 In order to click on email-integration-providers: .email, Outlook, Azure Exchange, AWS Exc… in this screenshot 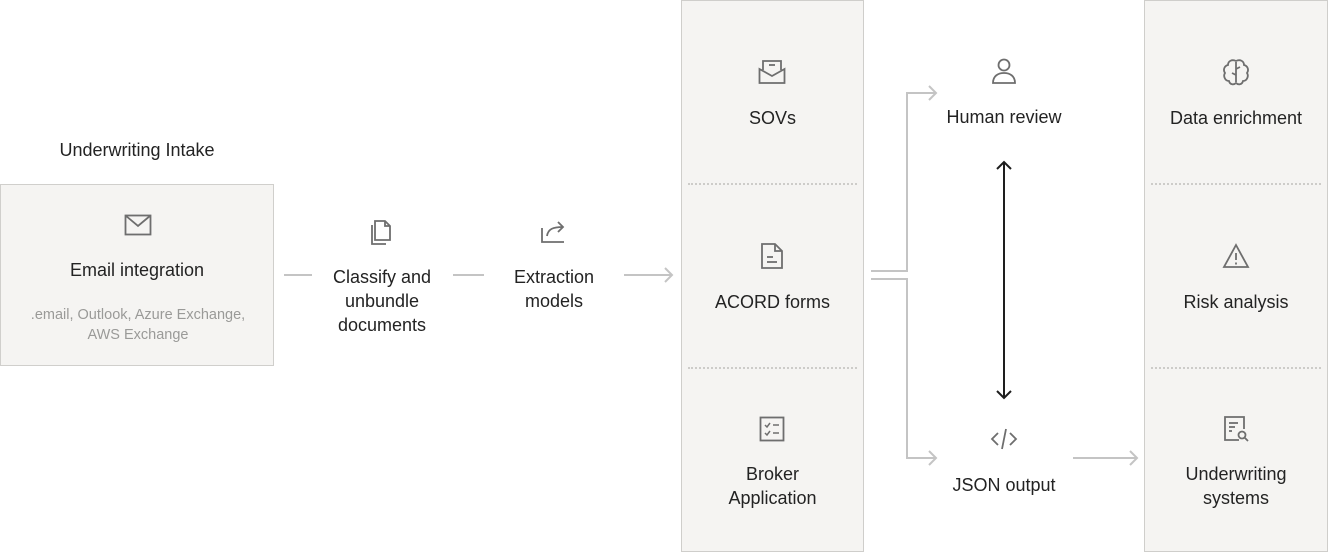, I will do `click(138, 325)`.